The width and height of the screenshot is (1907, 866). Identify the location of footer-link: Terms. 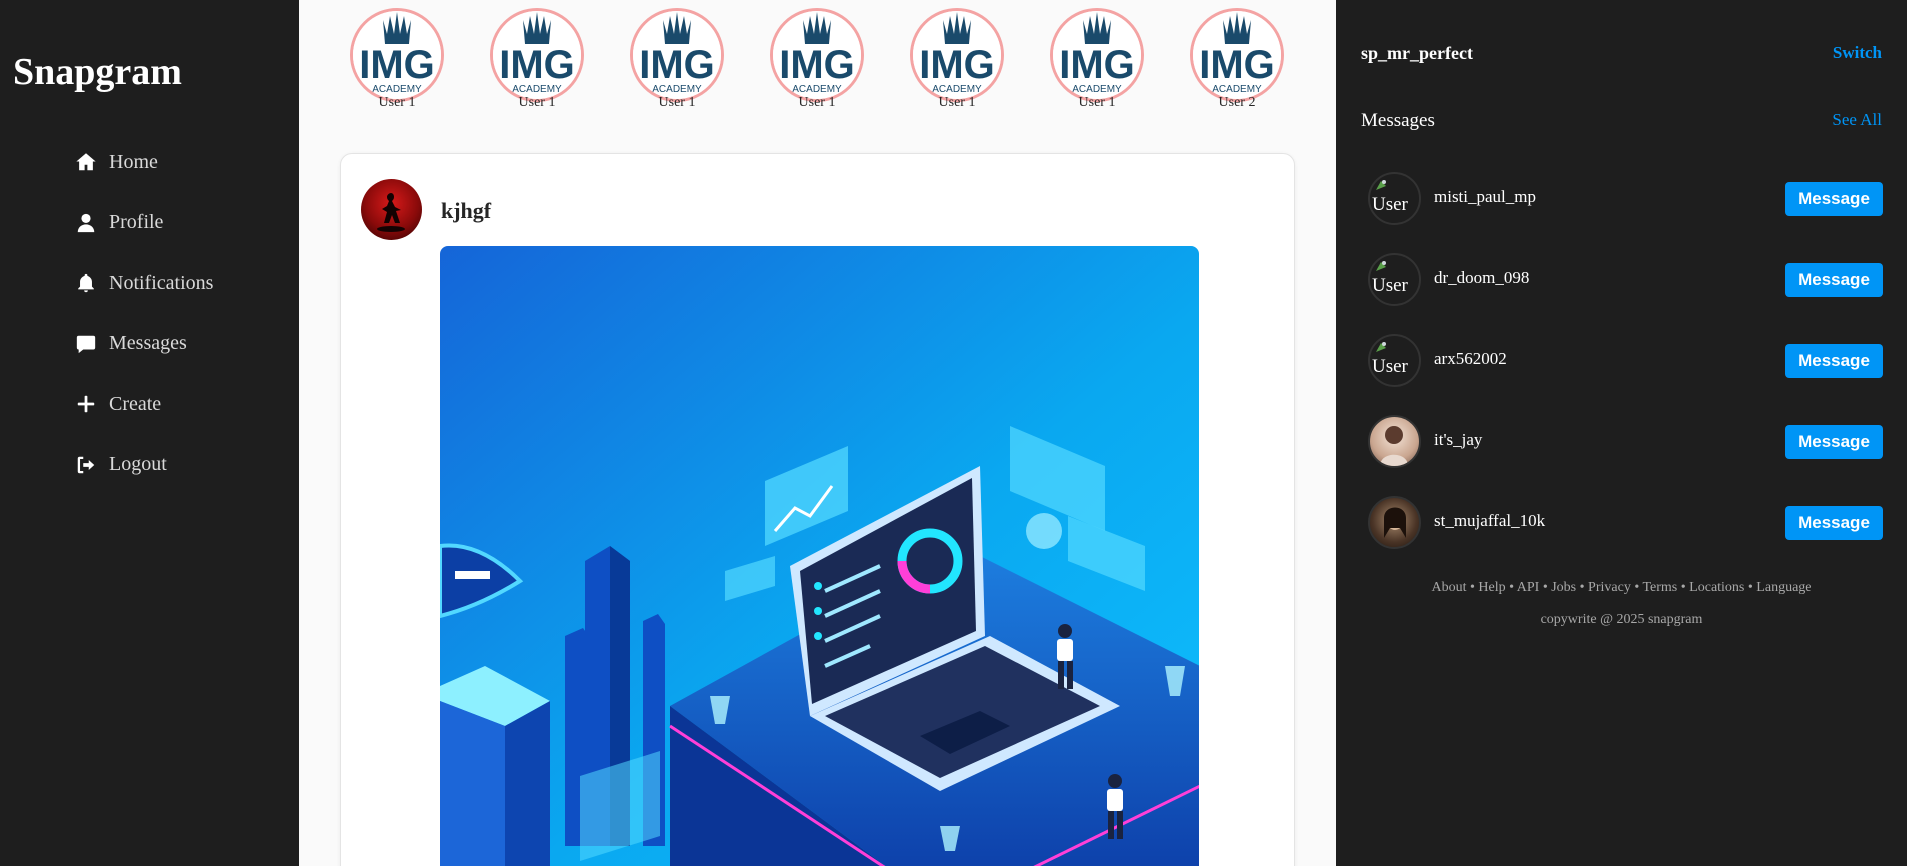
(1659, 587).